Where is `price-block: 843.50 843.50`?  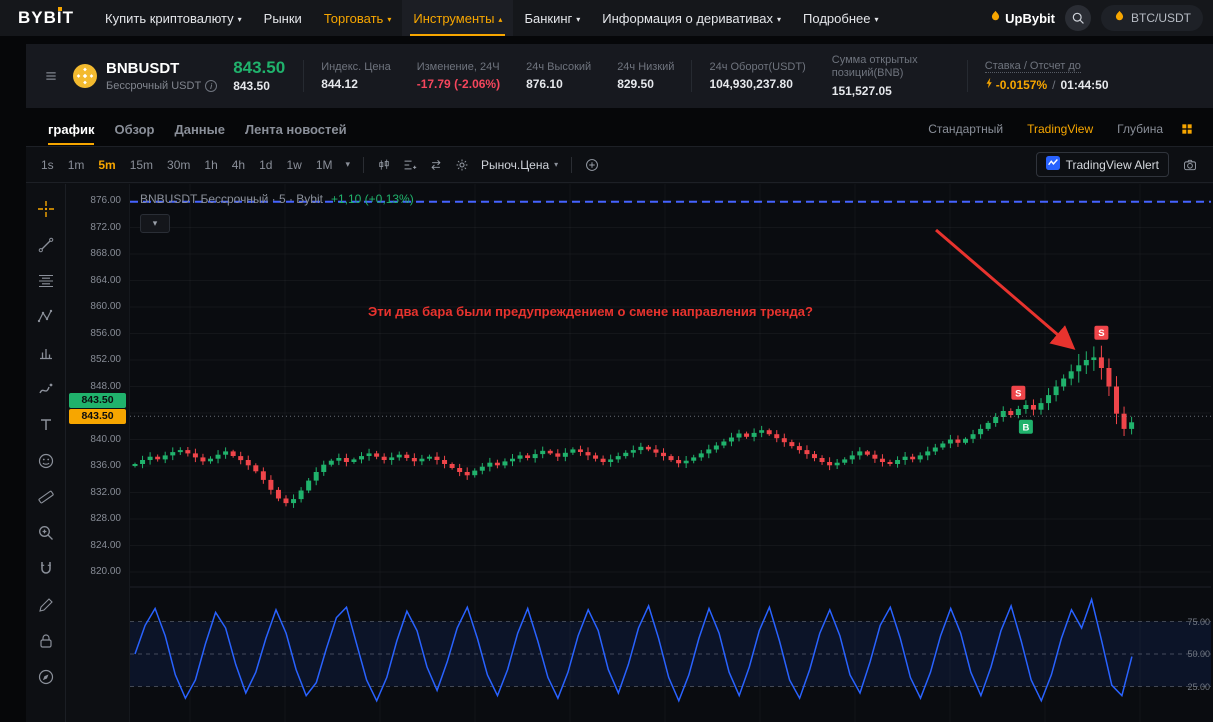
price-block: 843.50 843.50 is located at coordinates (259, 75).